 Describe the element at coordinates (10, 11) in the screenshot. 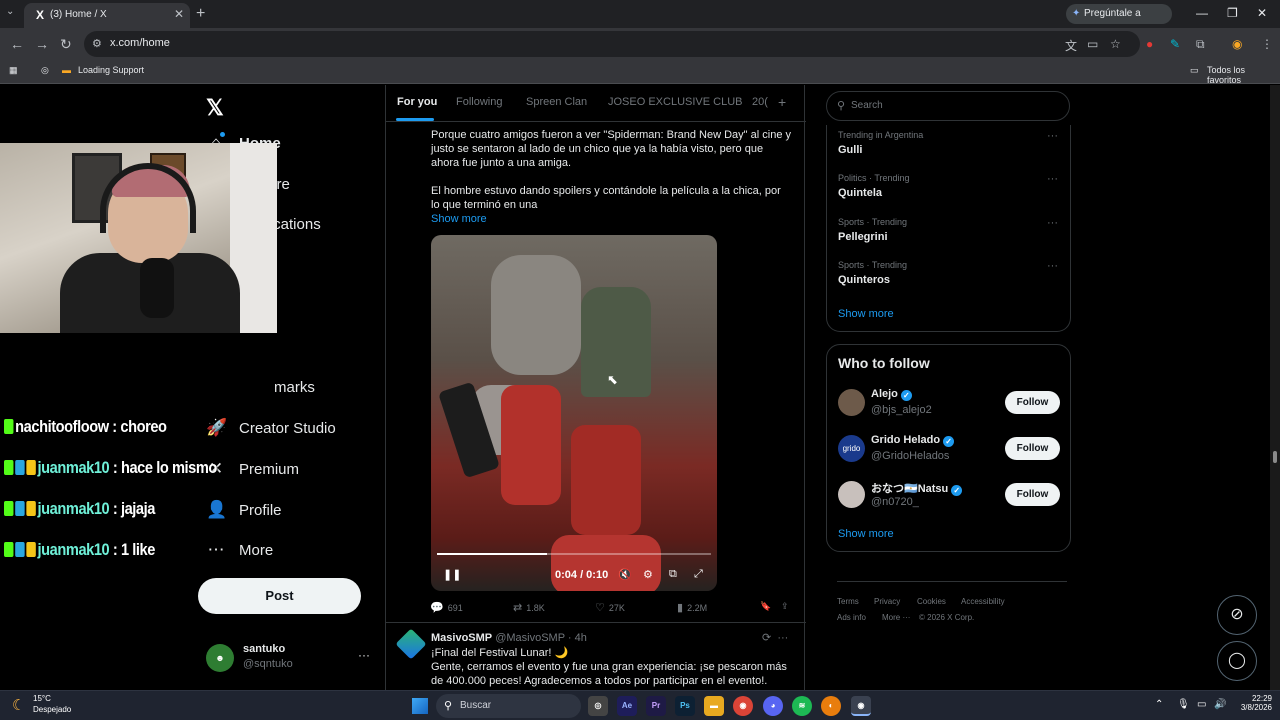

I see `tab-list-chevron-icon: ⌄` at that location.